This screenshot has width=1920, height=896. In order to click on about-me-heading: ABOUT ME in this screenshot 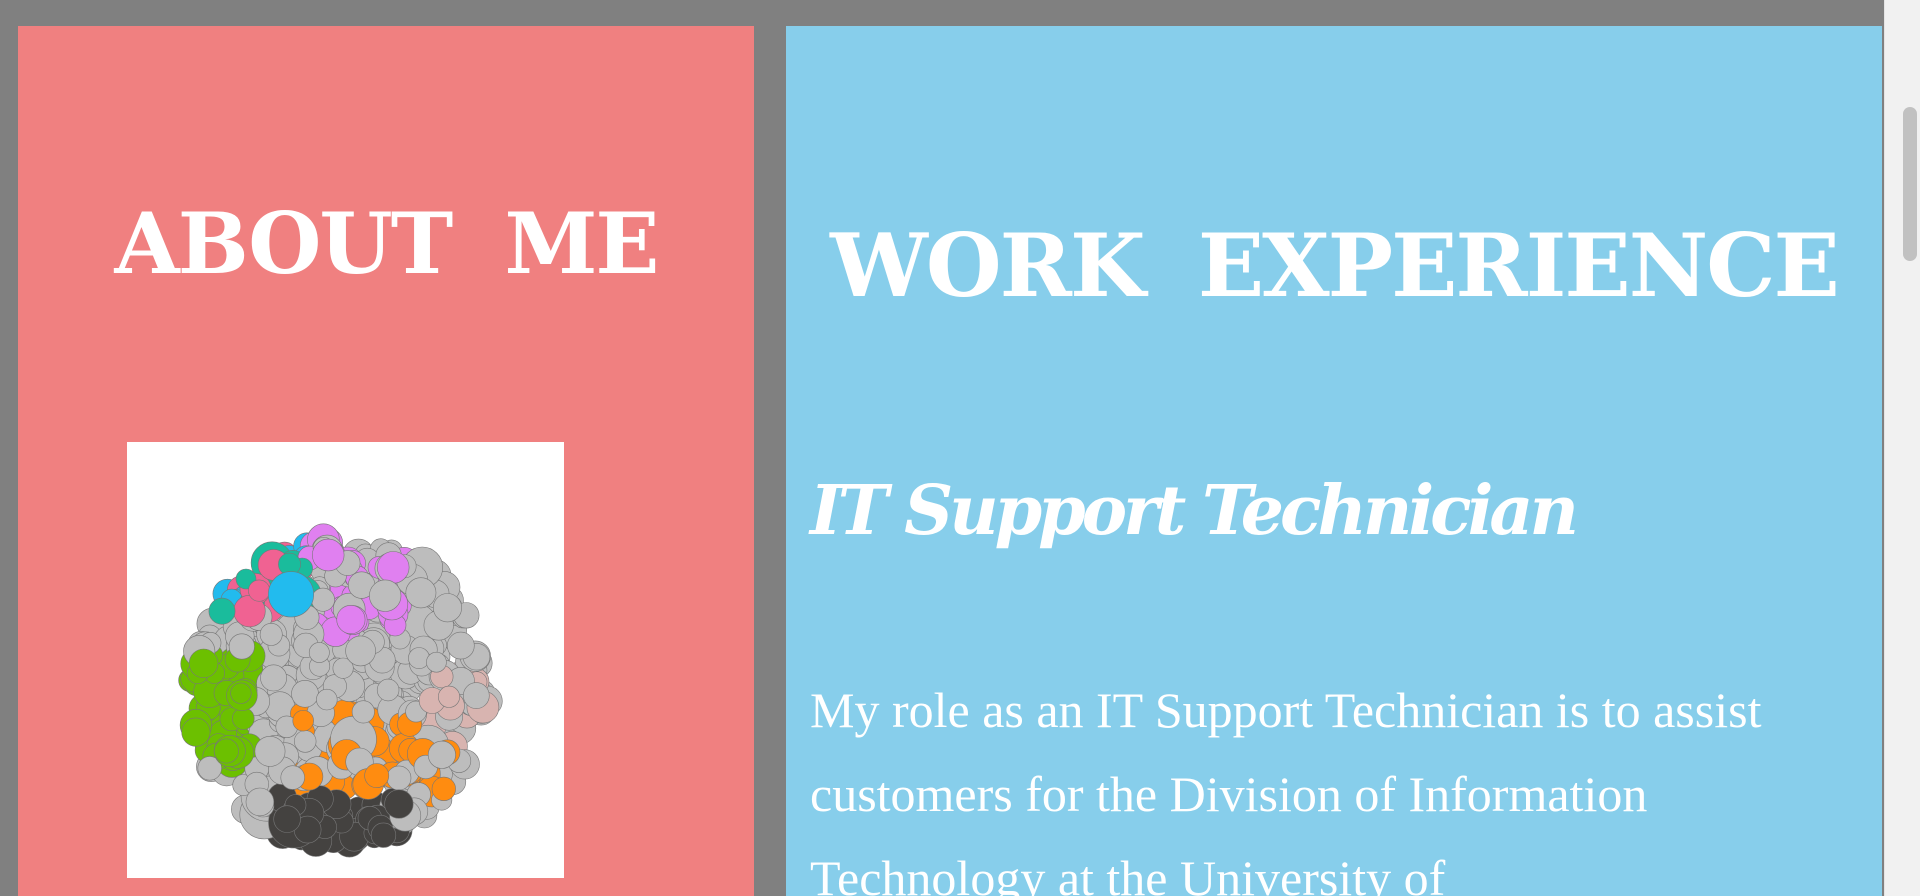, I will do `click(387, 243)`.